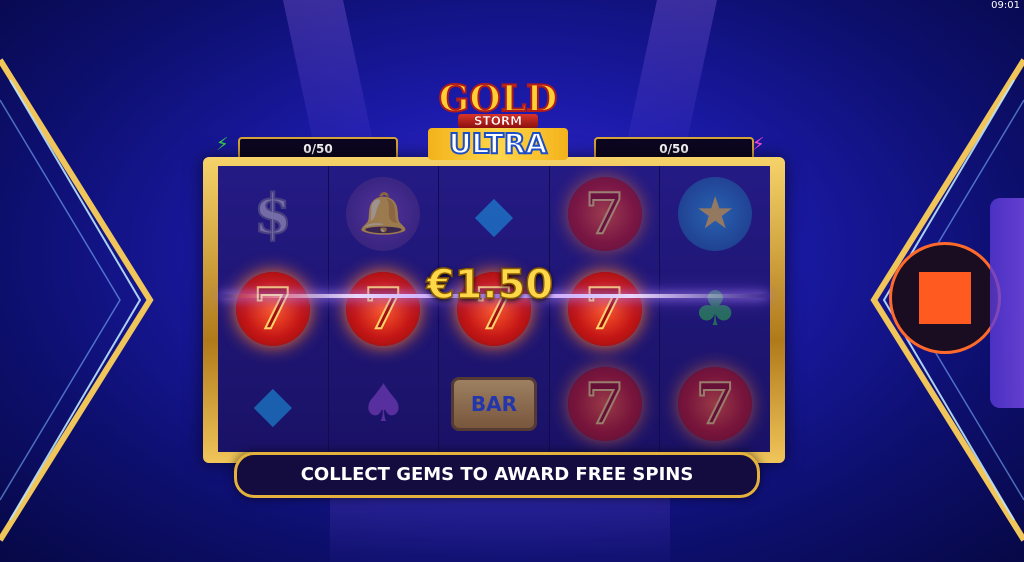 The image size is (1024, 562). I want to click on stop-spin-button, so click(945, 298).